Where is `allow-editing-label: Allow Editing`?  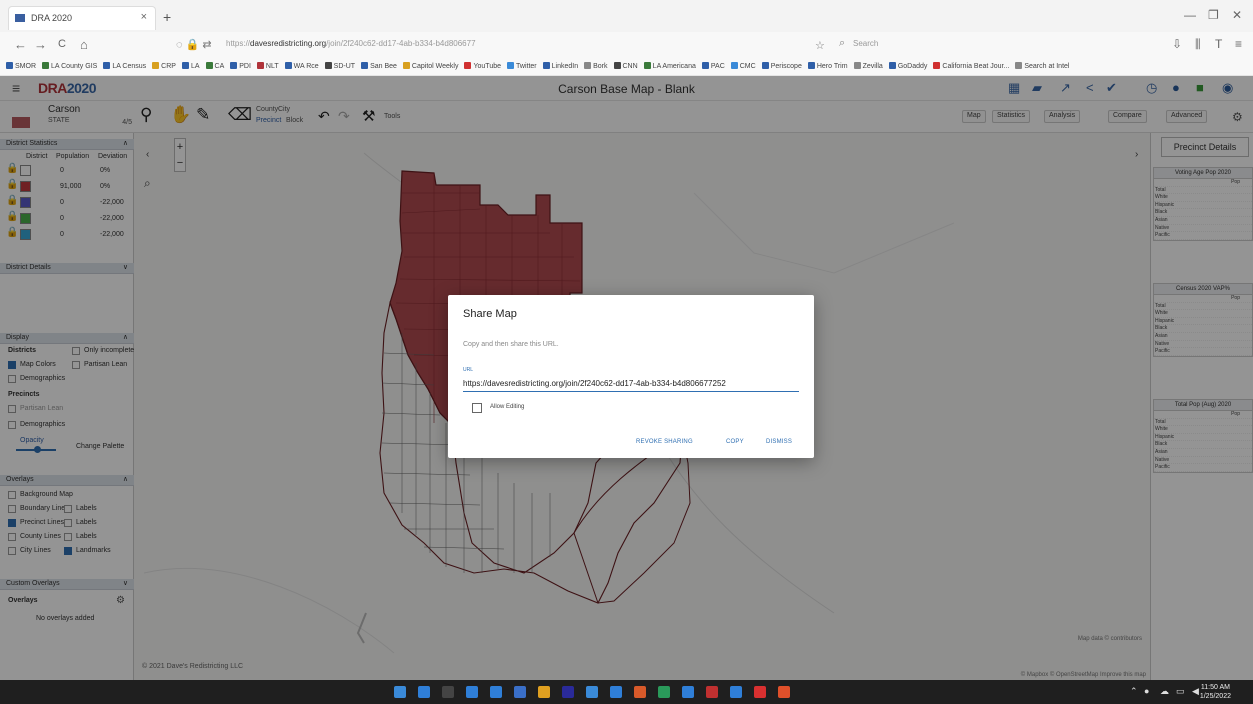
allow-editing-label: Allow Editing is located at coordinates (507, 407).